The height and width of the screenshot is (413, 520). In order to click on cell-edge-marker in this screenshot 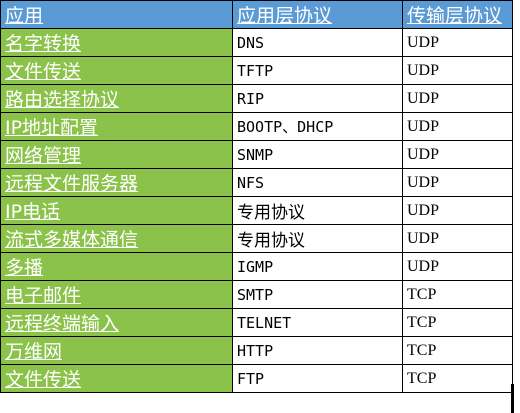, I will do `click(512, 398)`.